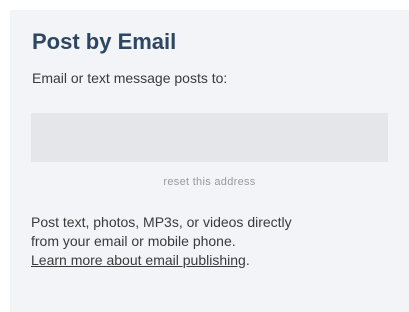 The height and width of the screenshot is (312, 409). Describe the element at coordinates (133, 241) in the screenshot. I see `description-line-2: from your email or mobile phone.` at that location.